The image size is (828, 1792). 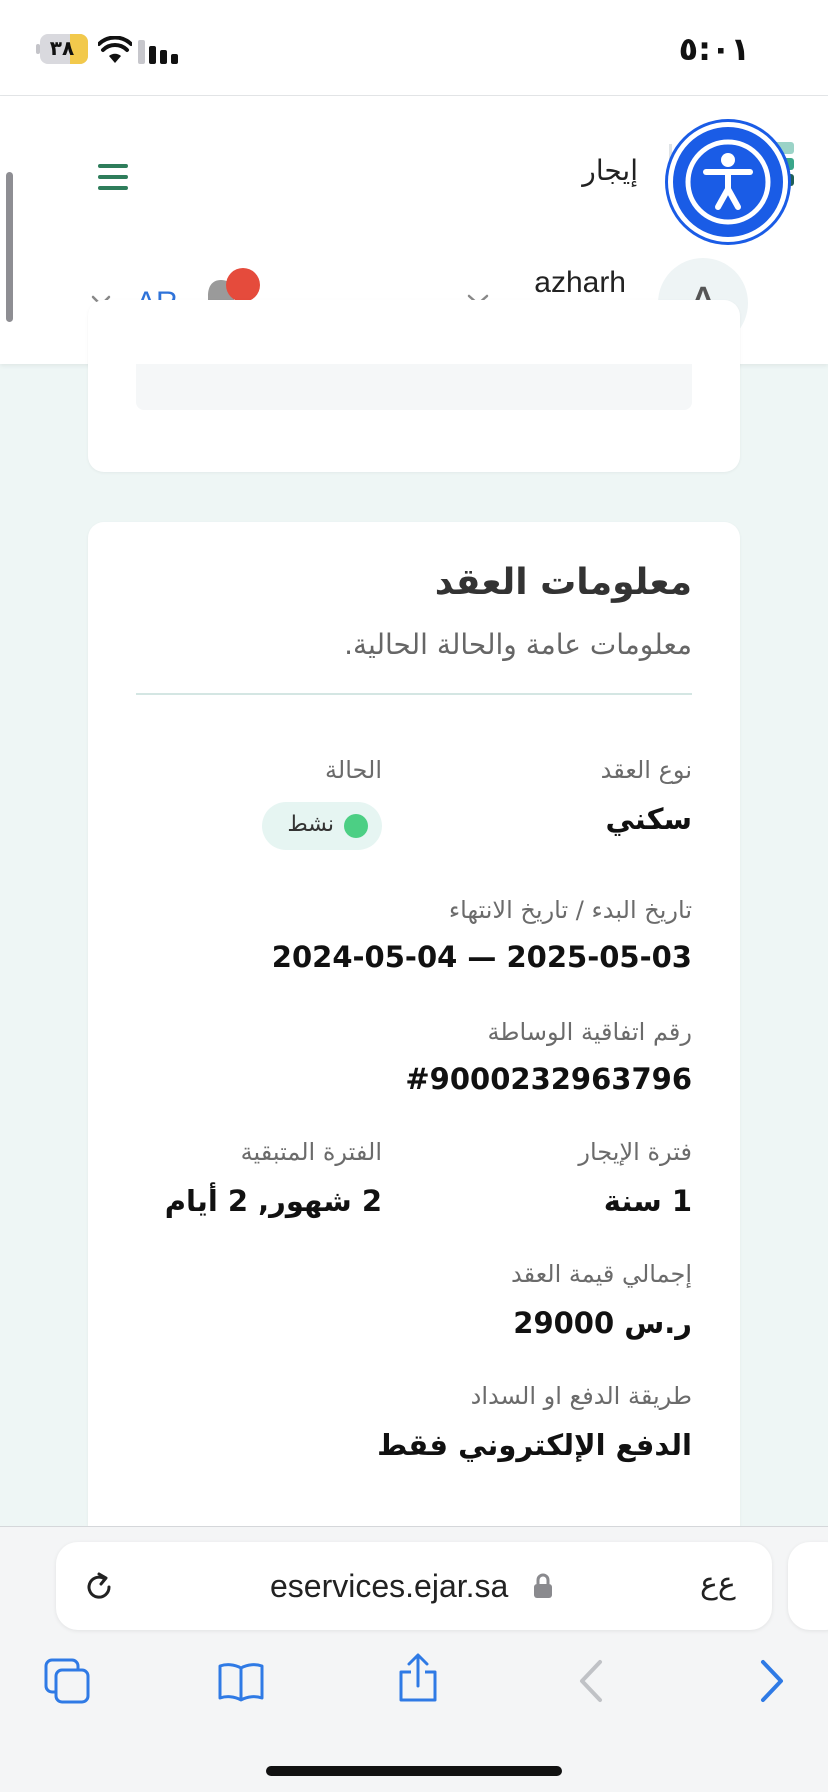 What do you see at coordinates (115, 49) in the screenshot?
I see `wifi-icon` at bounding box center [115, 49].